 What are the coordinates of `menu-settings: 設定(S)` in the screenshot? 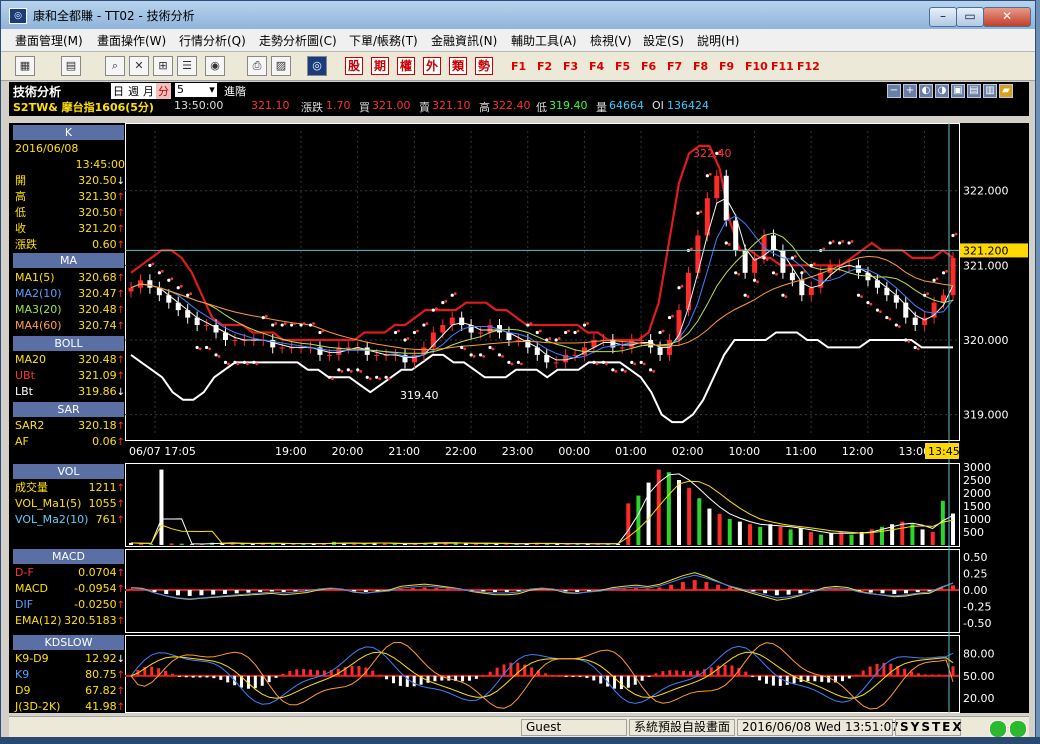 It's located at (663, 40).